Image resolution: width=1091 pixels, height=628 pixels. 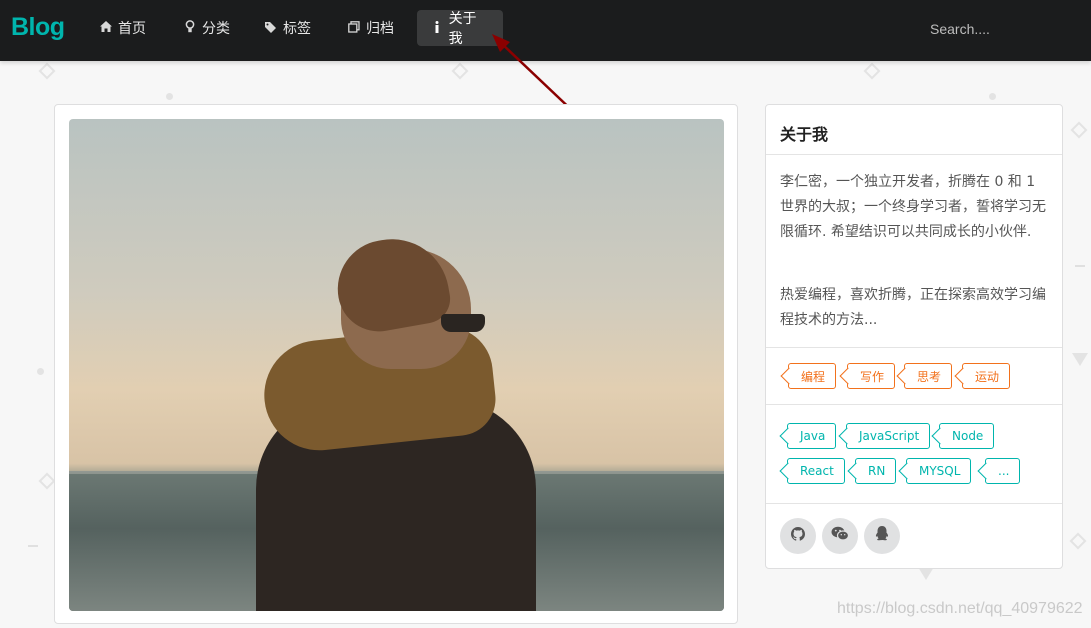 I want to click on nav-item-archive: 归档, so click(x=371, y=28).